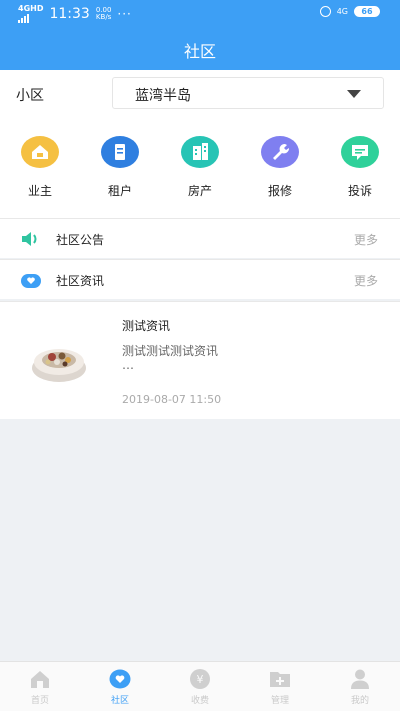 The height and width of the screenshot is (711, 400). What do you see at coordinates (200, 13) in the screenshot?
I see `status-bar: 4GHD 11:33 0.00 KB/s ··· 4G 66` at bounding box center [200, 13].